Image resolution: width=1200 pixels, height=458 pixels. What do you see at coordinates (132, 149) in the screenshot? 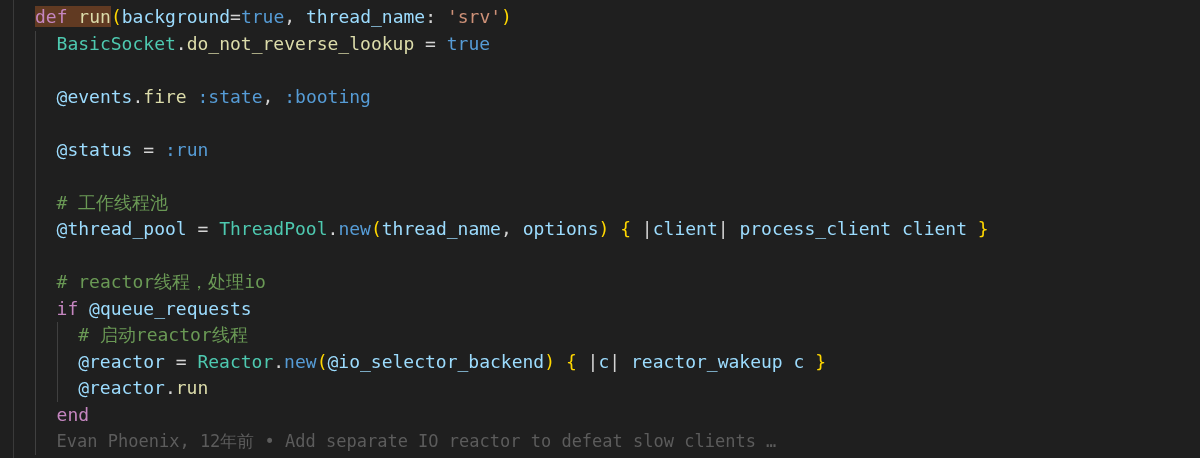
I see `code-line: @status = :run` at bounding box center [132, 149].